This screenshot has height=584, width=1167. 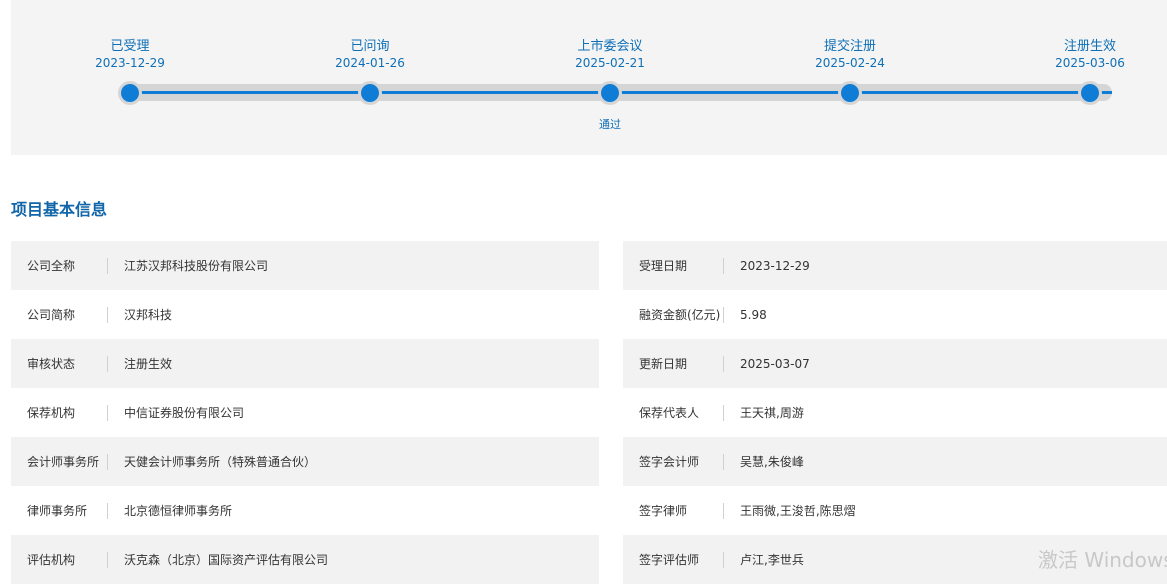 What do you see at coordinates (895, 363) in the screenshot?
I see `info-row-update-date: 更新日期 2025-03-07` at bounding box center [895, 363].